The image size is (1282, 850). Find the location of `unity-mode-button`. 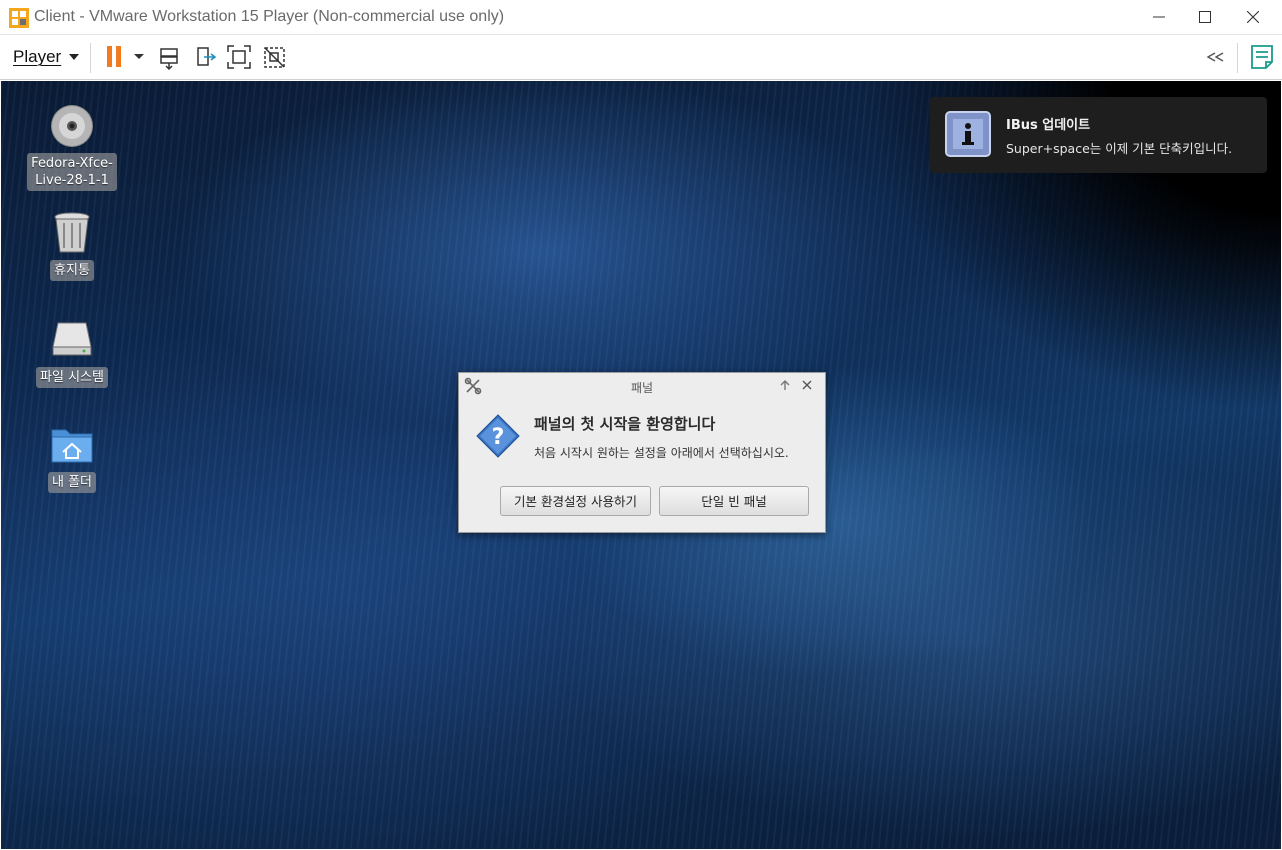

unity-mode-button is located at coordinates (275, 57).